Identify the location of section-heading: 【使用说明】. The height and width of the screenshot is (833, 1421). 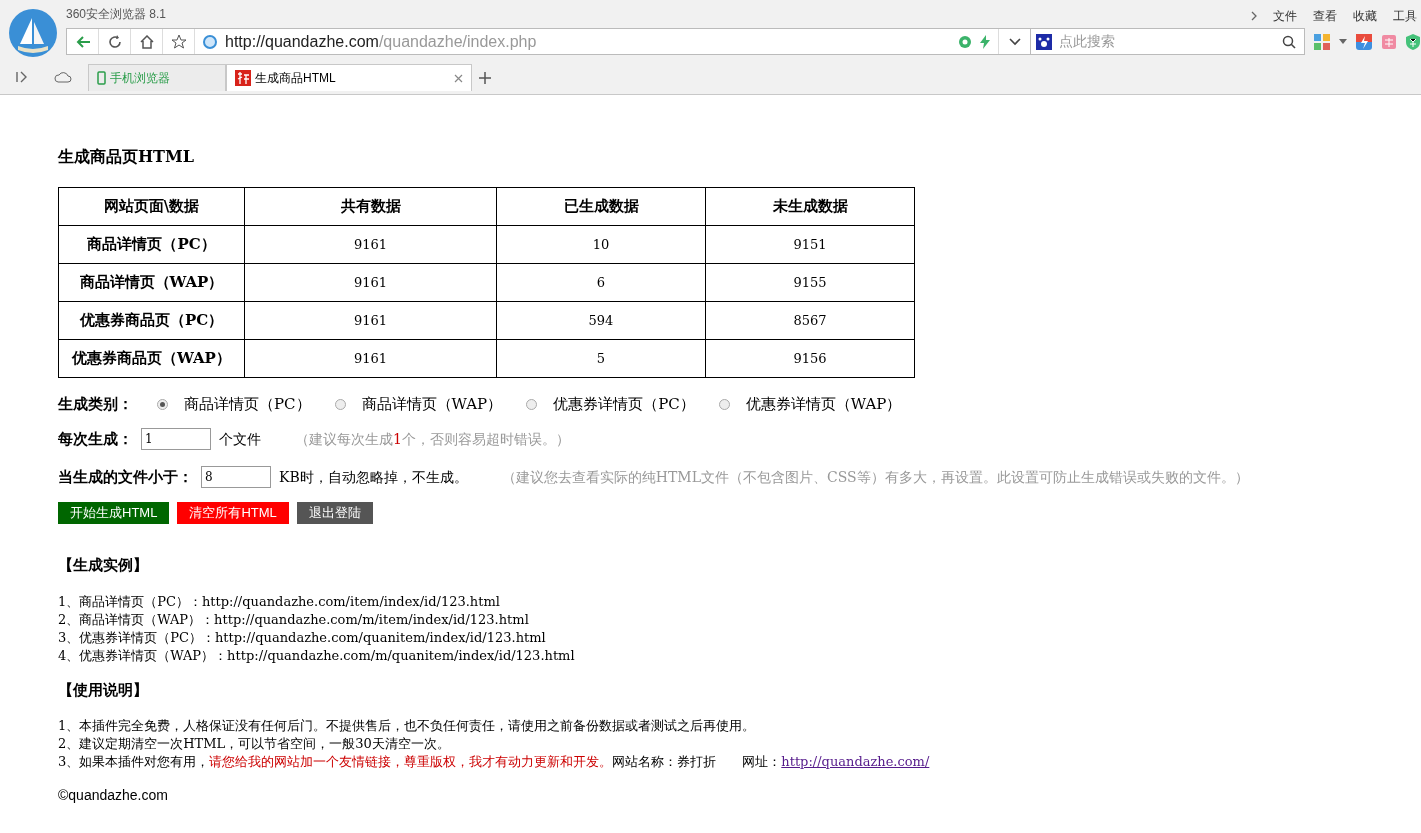
(103, 690).